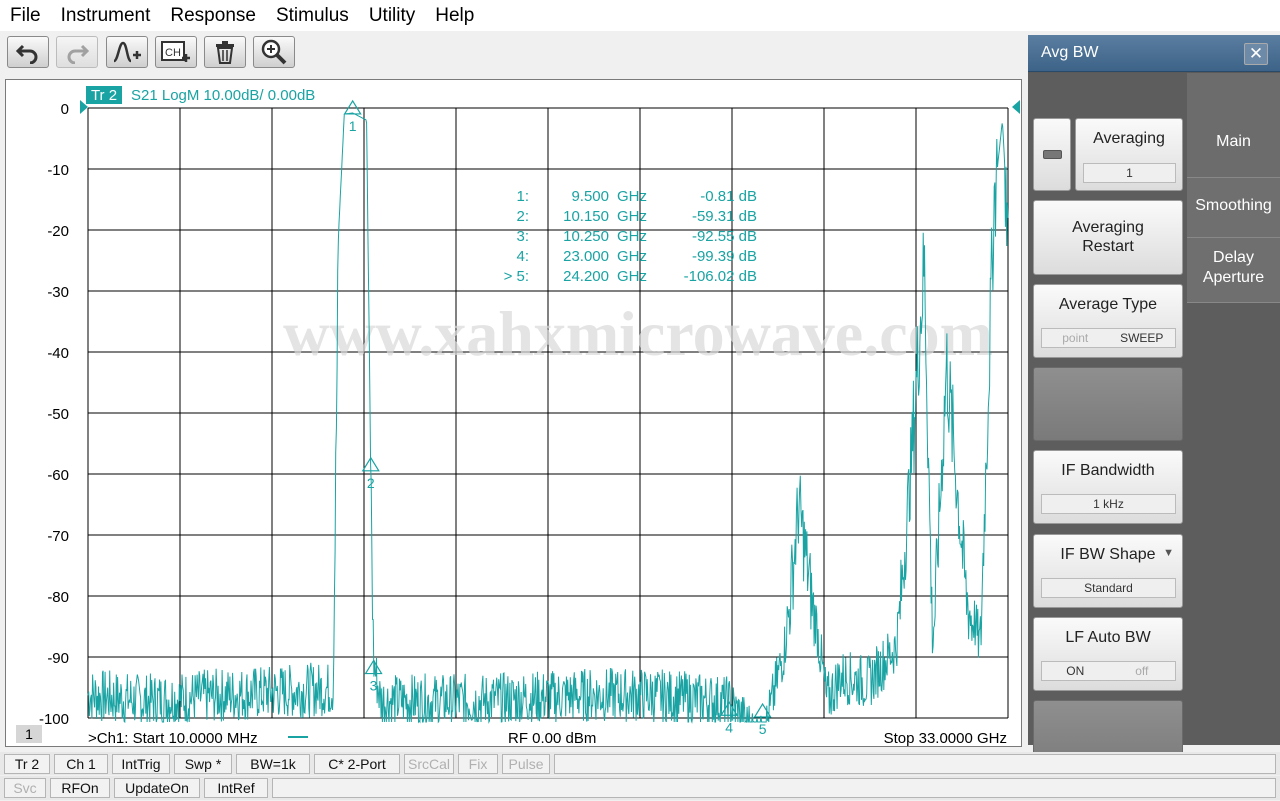 The width and height of the screenshot is (1280, 801). I want to click on ref-arrow-right, so click(1016, 107).